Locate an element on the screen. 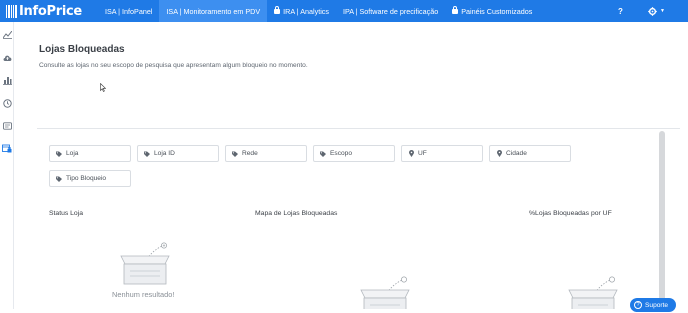 The width and height of the screenshot is (688, 313). chart-line-icon is located at coordinates (7, 35).